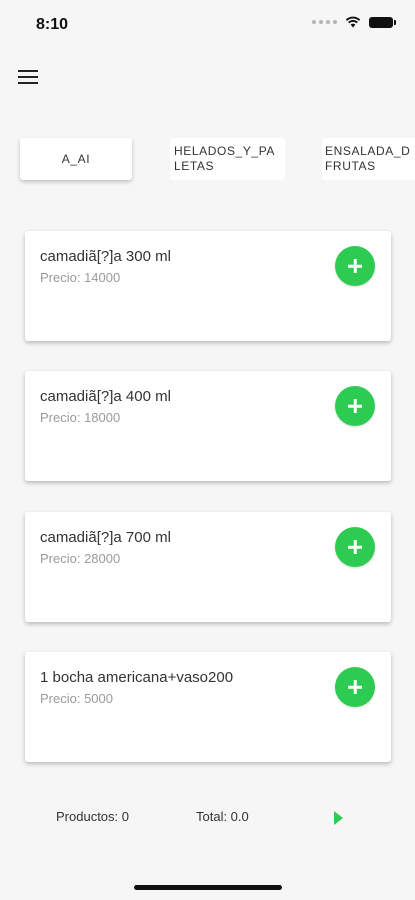 This screenshot has width=415, height=900. Describe the element at coordinates (208, 286) in the screenshot. I see `product-card: camadiã[?]a 300 ml Precio: 14000` at that location.